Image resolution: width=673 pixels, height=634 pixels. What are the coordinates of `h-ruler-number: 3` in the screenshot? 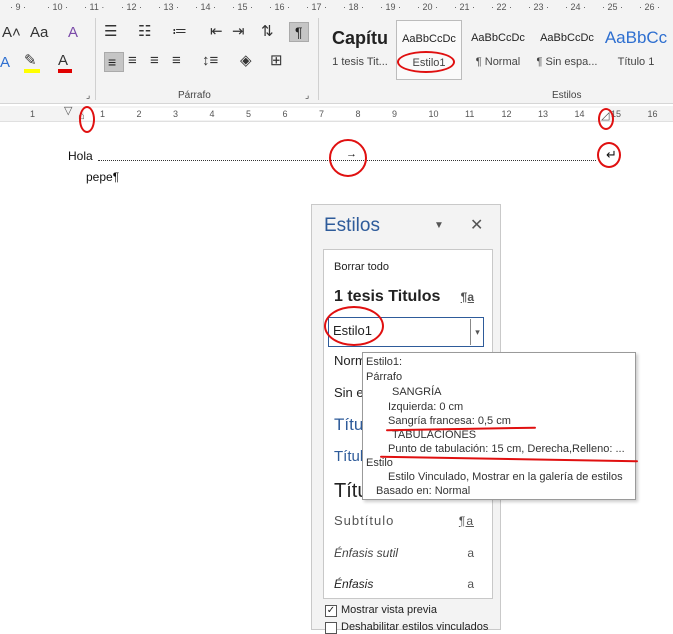 It's located at (176, 114).